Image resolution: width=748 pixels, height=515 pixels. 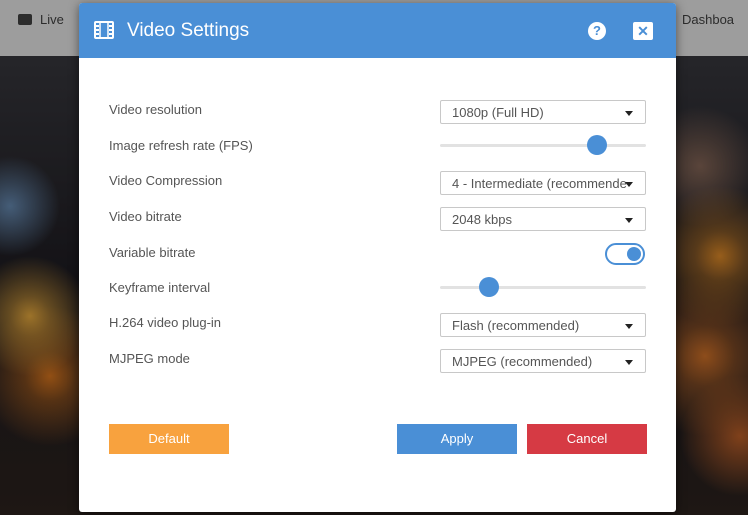 What do you see at coordinates (166, 180) in the screenshot?
I see `video-compression-label: Video Compression` at bounding box center [166, 180].